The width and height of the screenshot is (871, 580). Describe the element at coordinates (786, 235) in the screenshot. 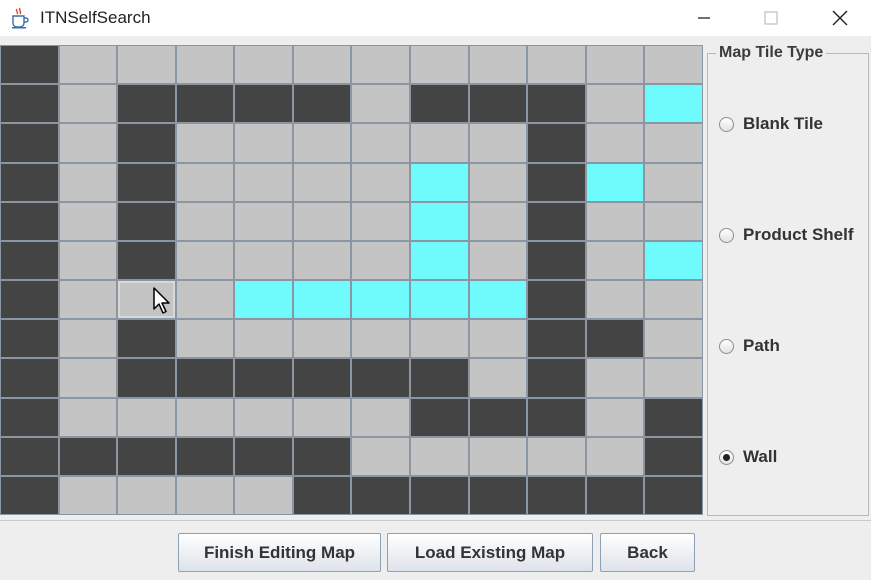

I see `radio-product-shelf: Product Shelf` at that location.